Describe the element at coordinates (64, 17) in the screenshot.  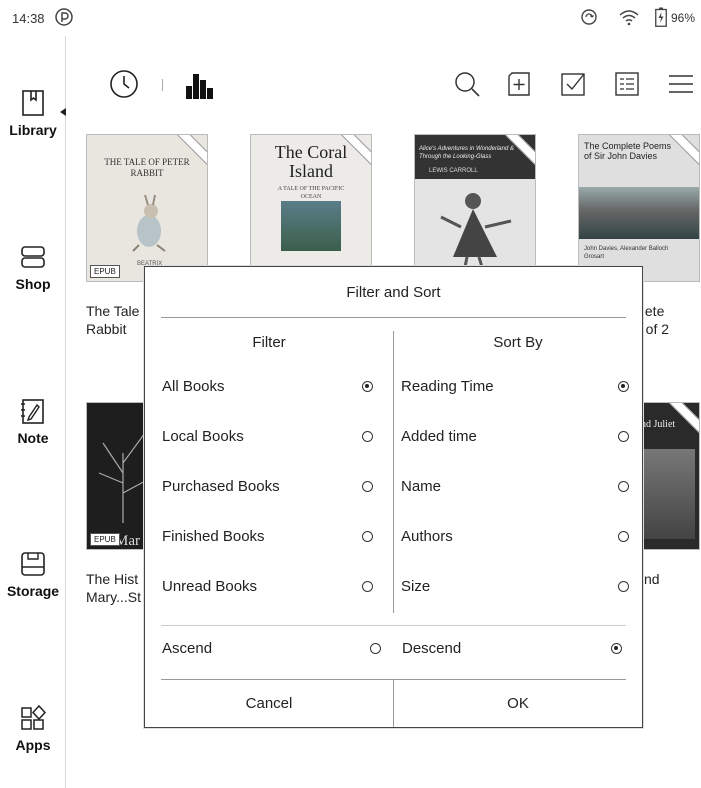
I see `pocket-icon` at that location.